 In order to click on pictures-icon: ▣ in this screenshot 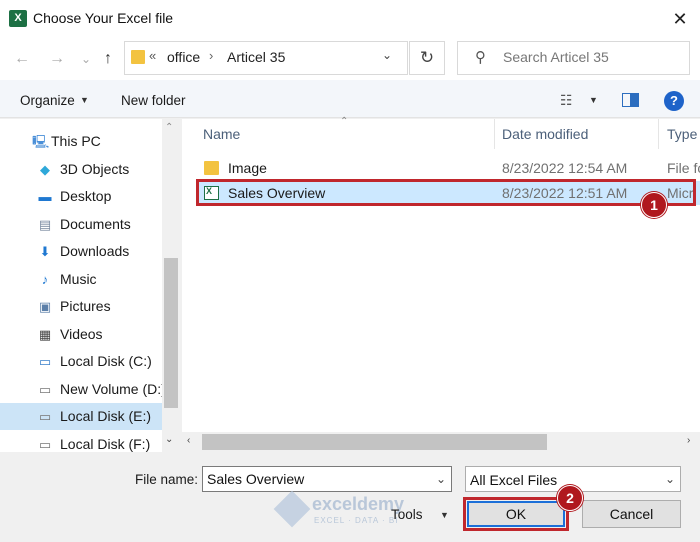, I will do `click(45, 306)`.